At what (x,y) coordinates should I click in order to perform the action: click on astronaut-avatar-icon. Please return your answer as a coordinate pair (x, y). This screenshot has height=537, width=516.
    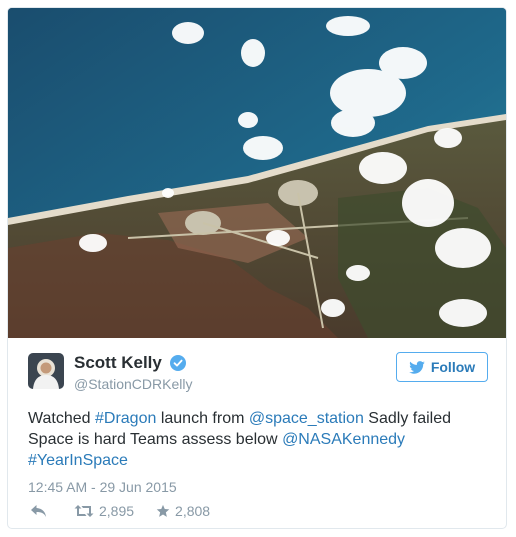
    Looking at the image, I should click on (46, 371).